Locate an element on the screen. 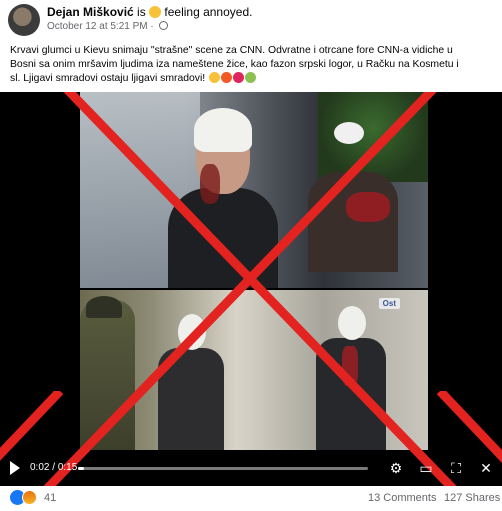 This screenshot has width=502, height=511. author-line: Dejan Mišković is feeling annoyed. is located at coordinates (149, 12).